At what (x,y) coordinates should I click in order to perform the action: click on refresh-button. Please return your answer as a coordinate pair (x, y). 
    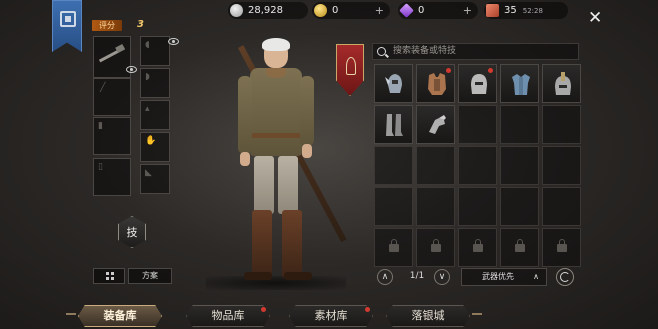
    Looking at the image, I should click on (565, 277).